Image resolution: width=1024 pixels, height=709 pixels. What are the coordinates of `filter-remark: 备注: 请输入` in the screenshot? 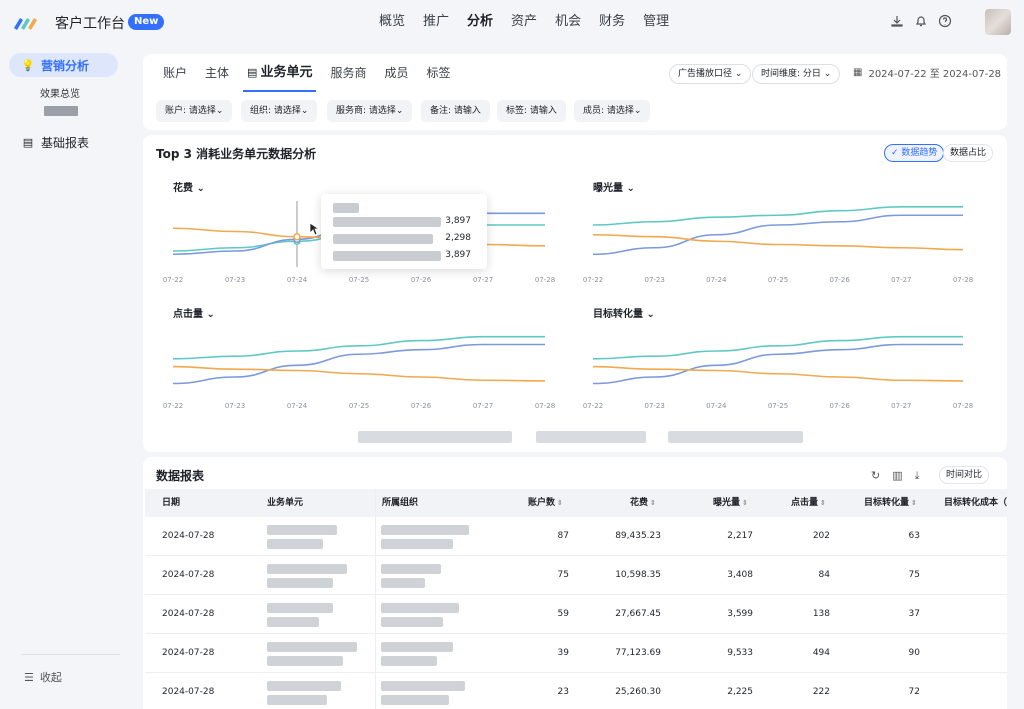 It's located at (455, 111).